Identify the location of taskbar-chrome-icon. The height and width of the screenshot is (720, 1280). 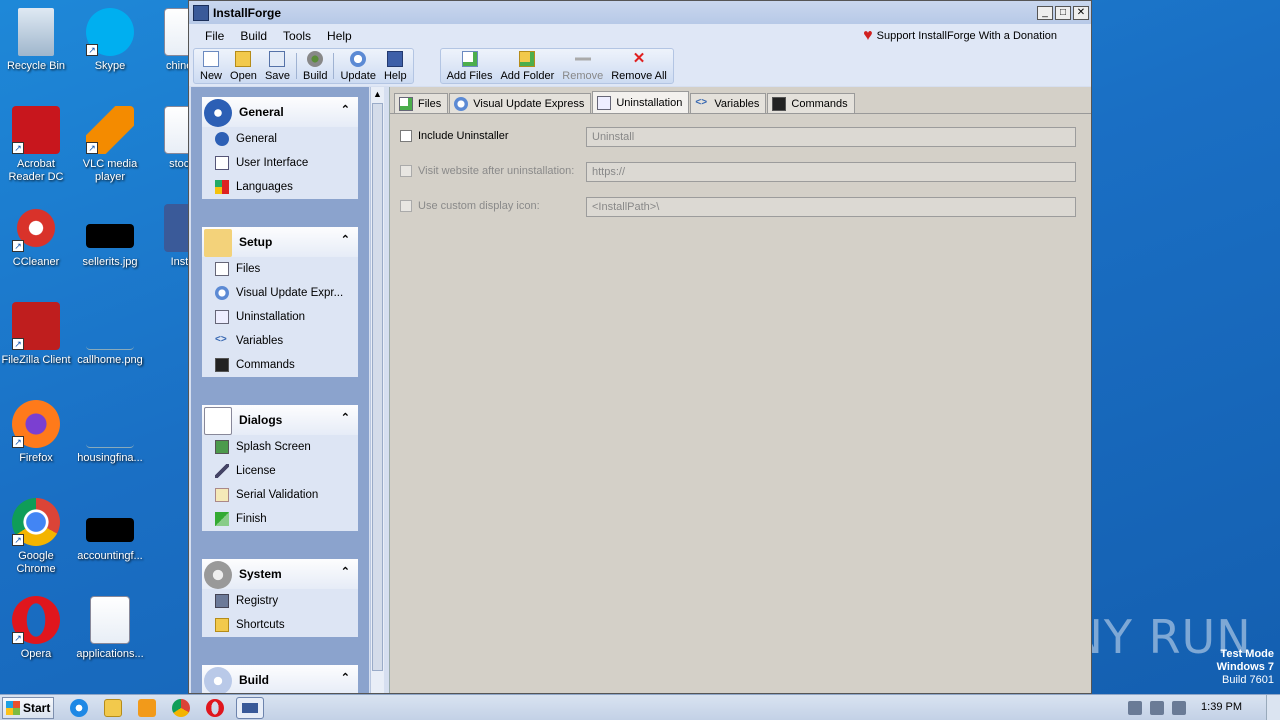
(181, 708).